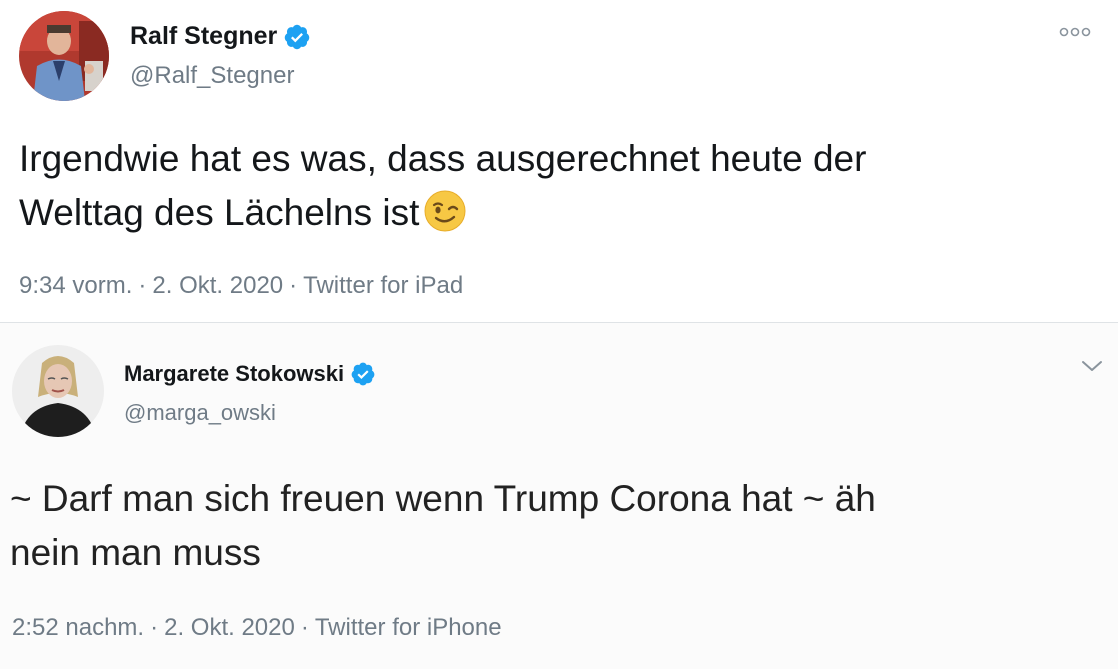 The image size is (1118, 669). I want to click on tweet-metadata: 9:34 vorm. · 2. Okt. 2020 · Twitter for iPad, so click(241, 286).